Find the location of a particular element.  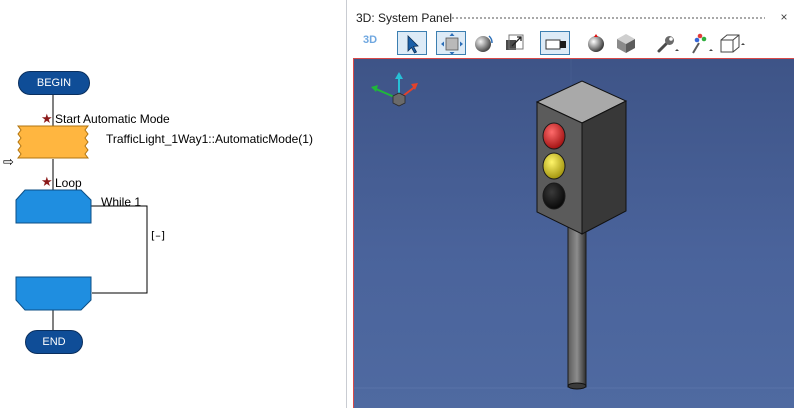

while-condition: While 1 is located at coordinates (121, 202).